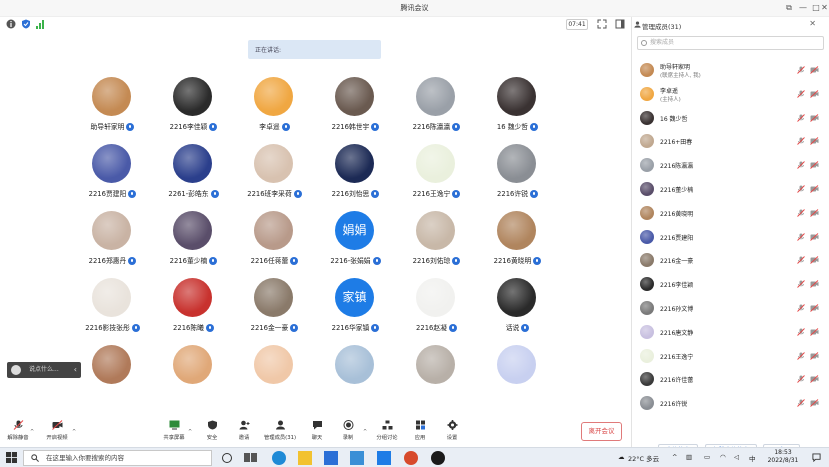  What do you see at coordinates (730, 189) in the screenshot?
I see `member-row: 2216董少楠` at bounding box center [730, 189].